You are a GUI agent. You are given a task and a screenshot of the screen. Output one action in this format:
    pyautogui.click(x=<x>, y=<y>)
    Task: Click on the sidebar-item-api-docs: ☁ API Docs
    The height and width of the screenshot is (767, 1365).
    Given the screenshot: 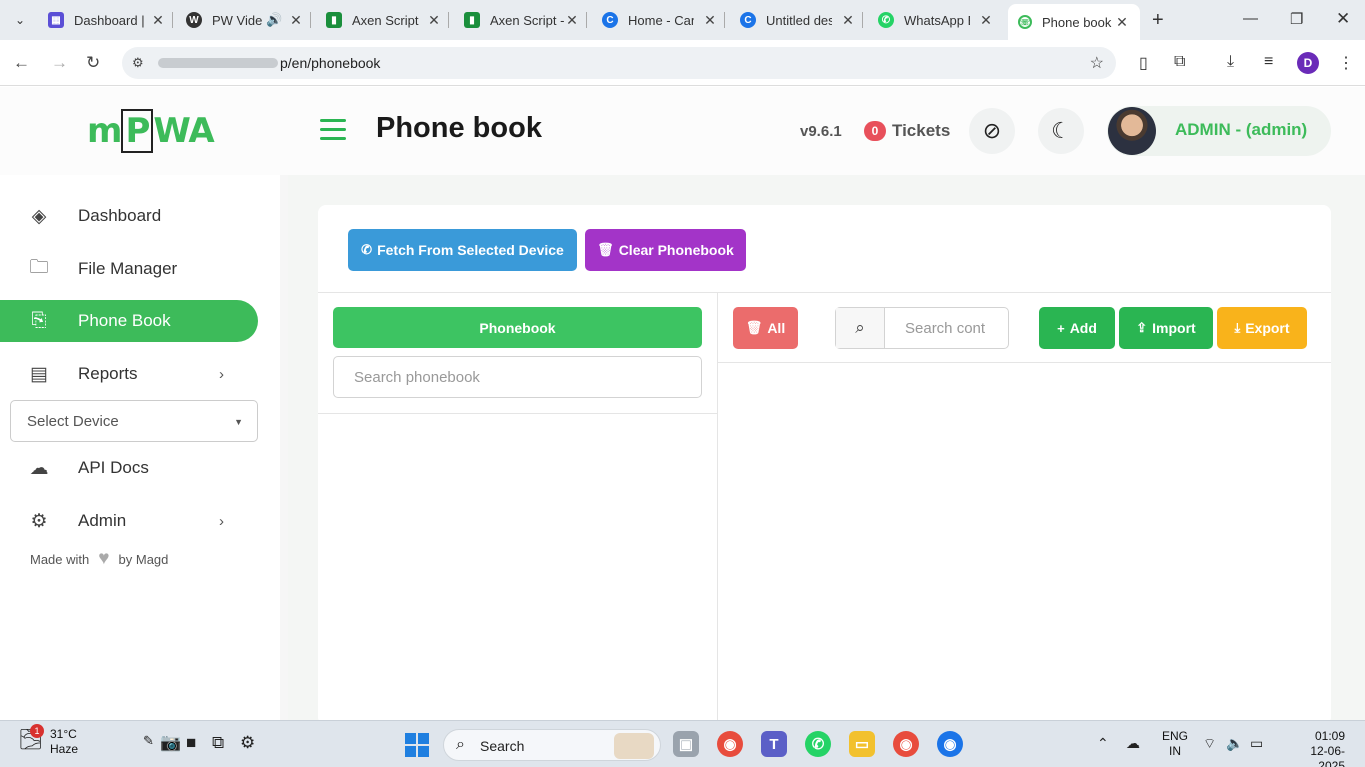 What is the action you would take?
    pyautogui.click(x=129, y=468)
    